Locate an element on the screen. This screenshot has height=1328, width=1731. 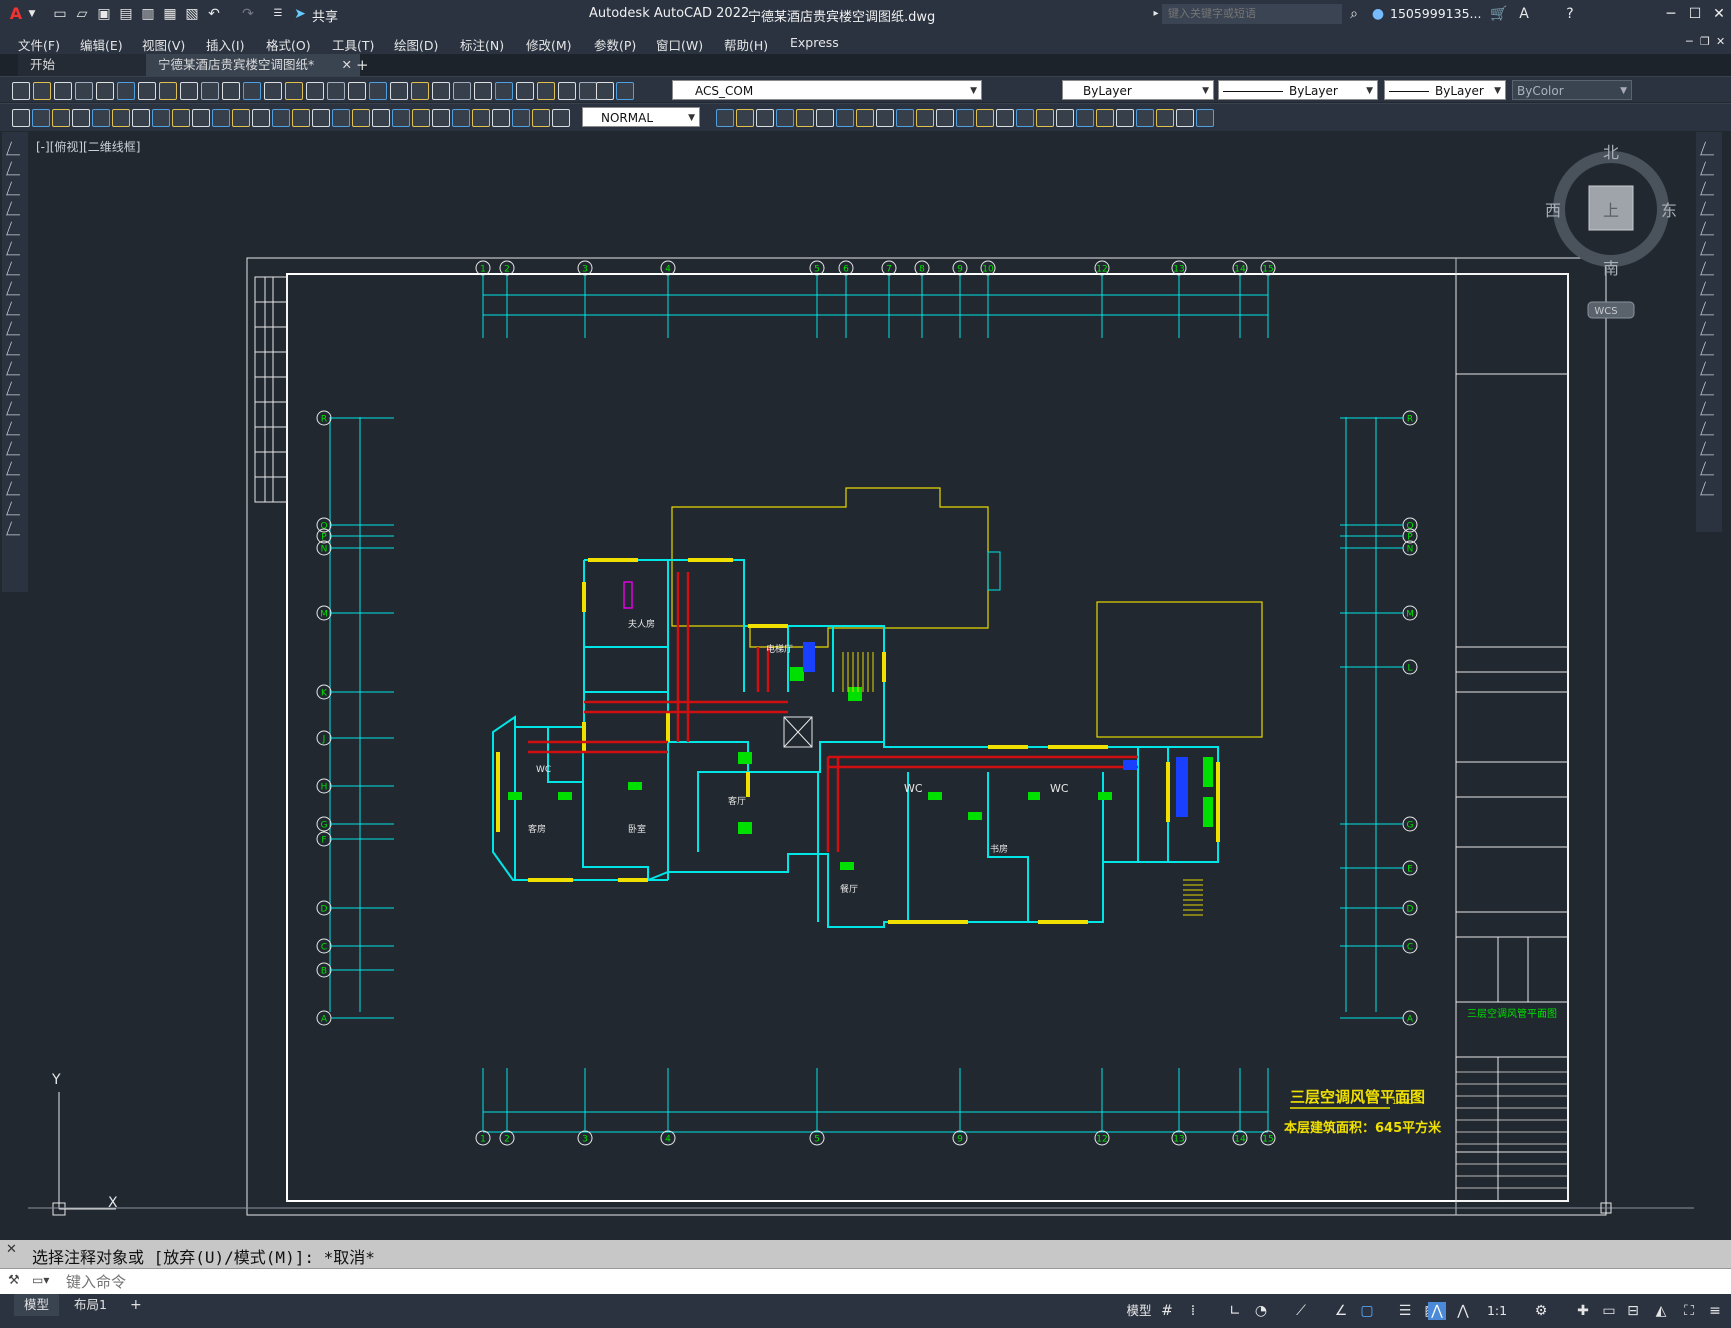
baseline-icon is located at coordinates (945, 118).